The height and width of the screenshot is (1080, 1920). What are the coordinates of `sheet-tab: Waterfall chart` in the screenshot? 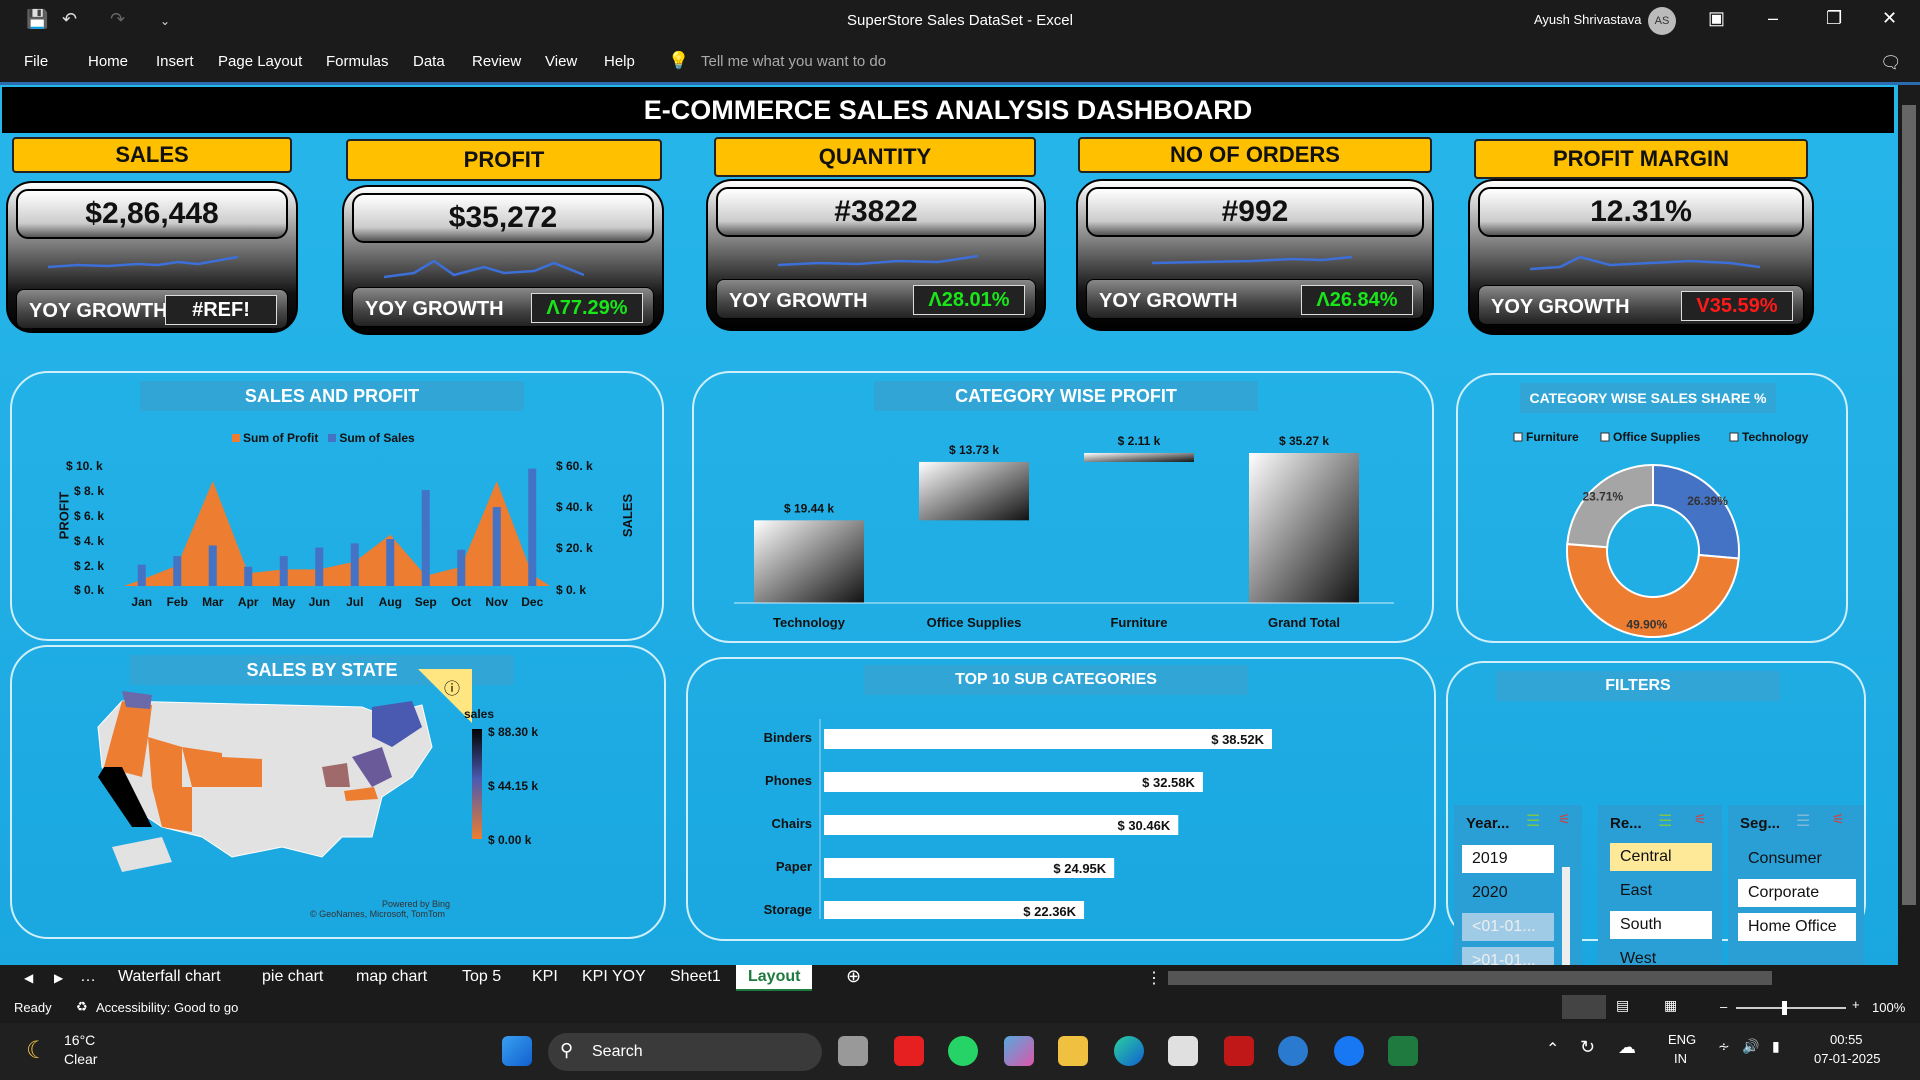 It's located at (169, 977).